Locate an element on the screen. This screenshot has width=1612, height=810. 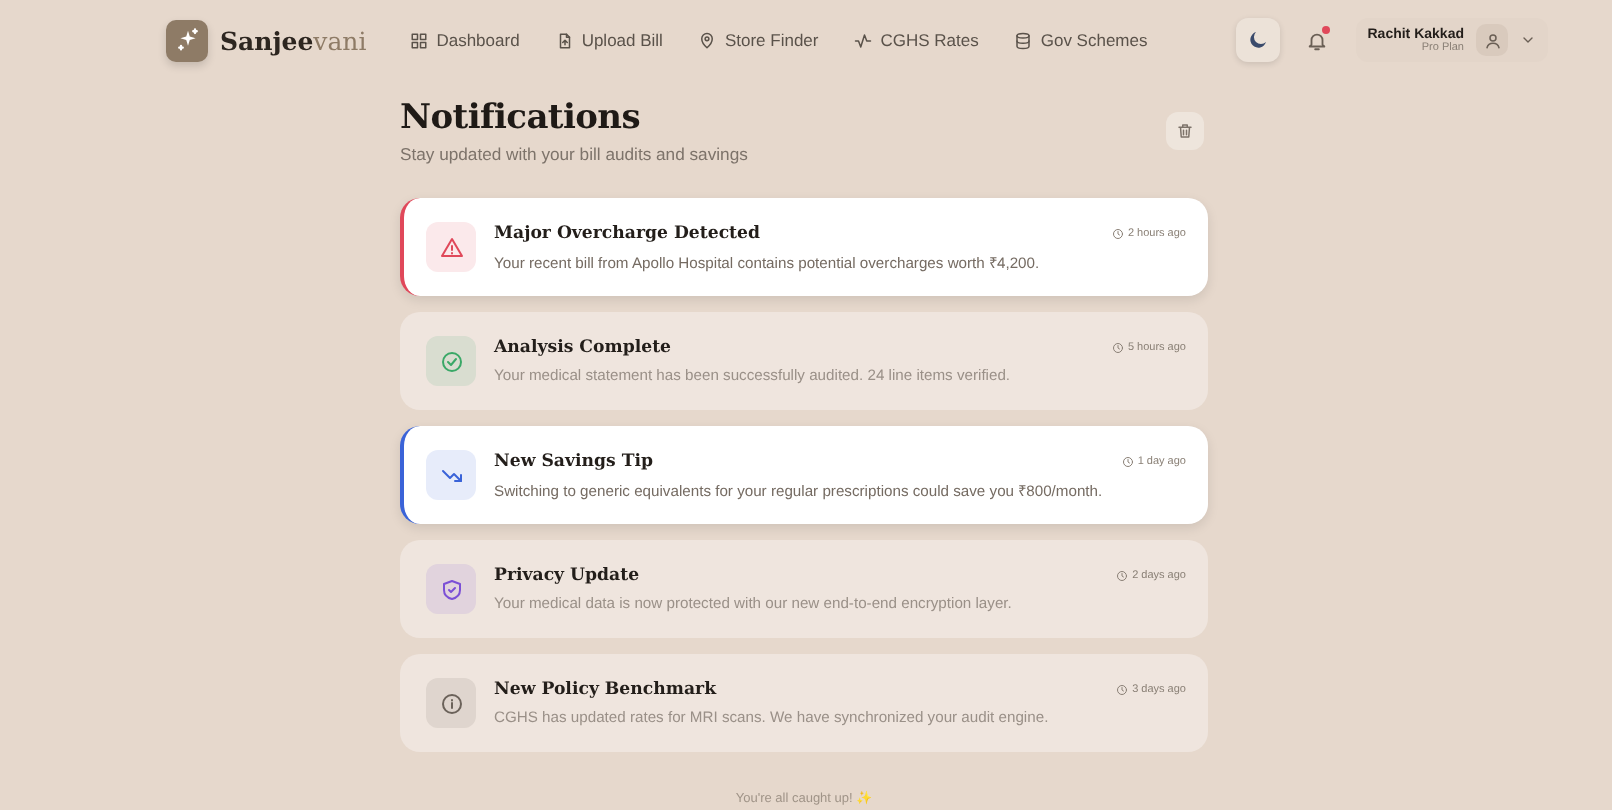
trash-icon is located at coordinates (1185, 131).